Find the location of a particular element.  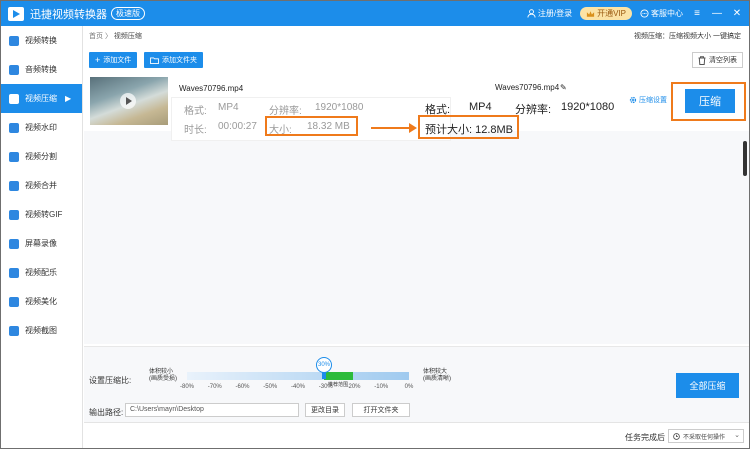

vip-label: 开通VIP is located at coordinates (611, 13).